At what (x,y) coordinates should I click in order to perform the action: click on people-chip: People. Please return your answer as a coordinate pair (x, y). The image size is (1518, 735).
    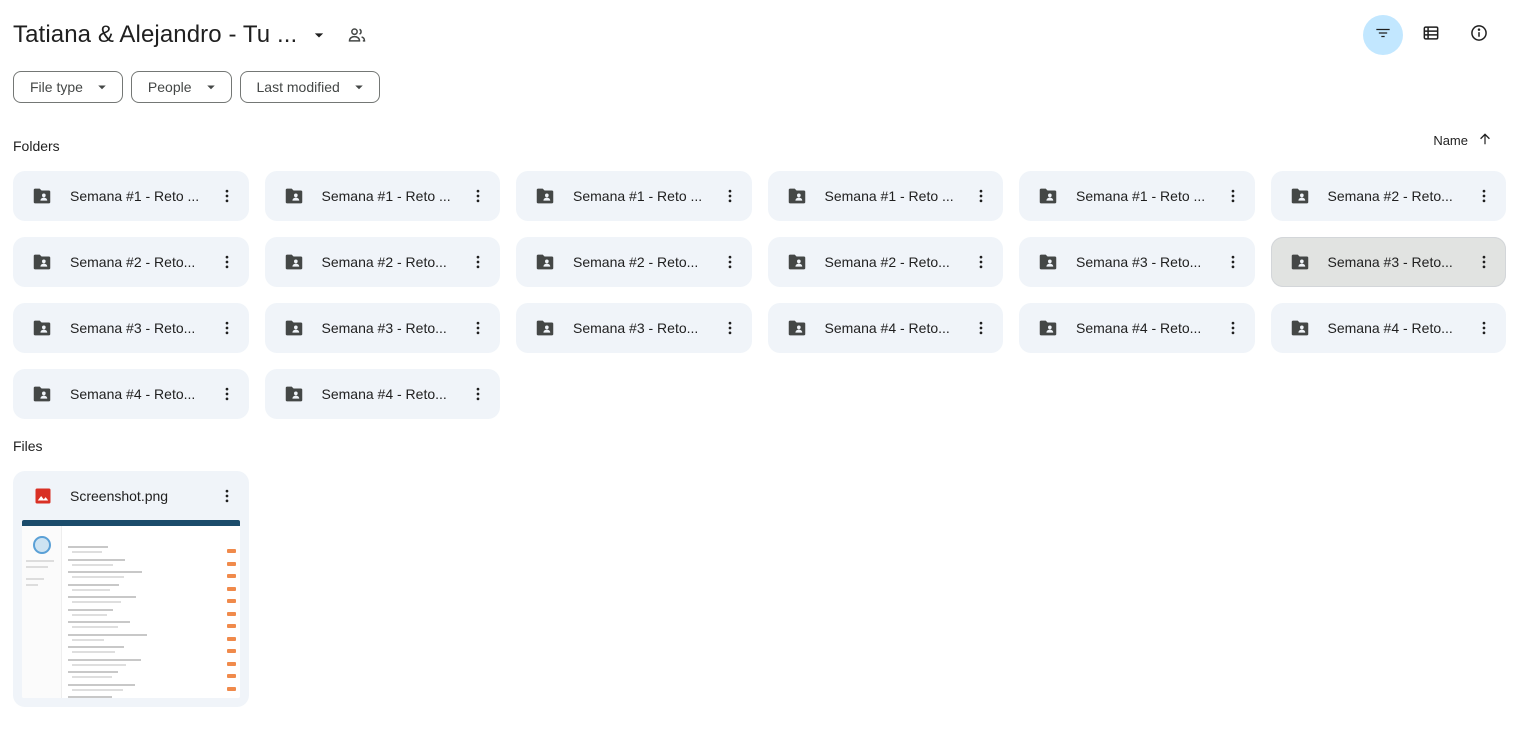
    Looking at the image, I should click on (181, 87).